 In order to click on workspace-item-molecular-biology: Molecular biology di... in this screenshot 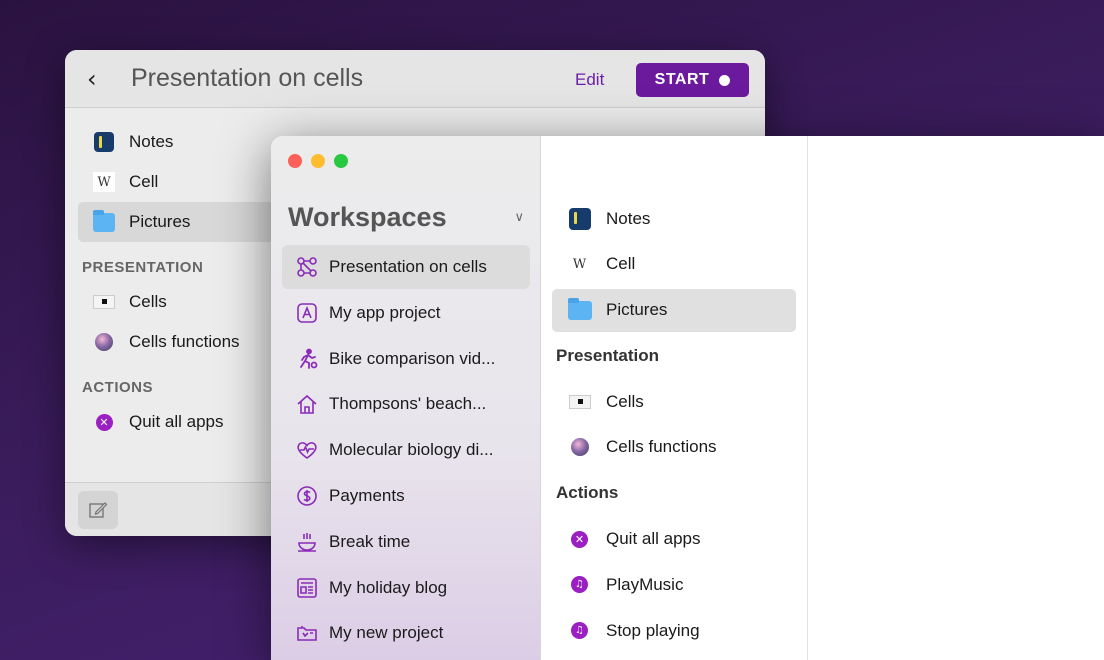, I will do `click(406, 450)`.